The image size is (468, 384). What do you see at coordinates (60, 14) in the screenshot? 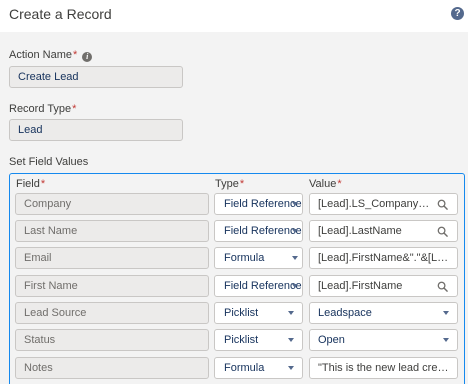
I see `page-title: Create a Record` at bounding box center [60, 14].